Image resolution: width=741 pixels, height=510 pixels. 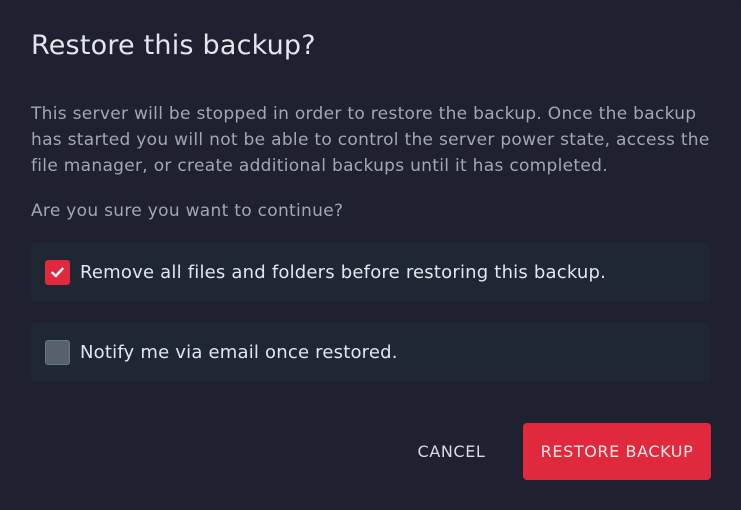 I want to click on check-icon, so click(x=57, y=272).